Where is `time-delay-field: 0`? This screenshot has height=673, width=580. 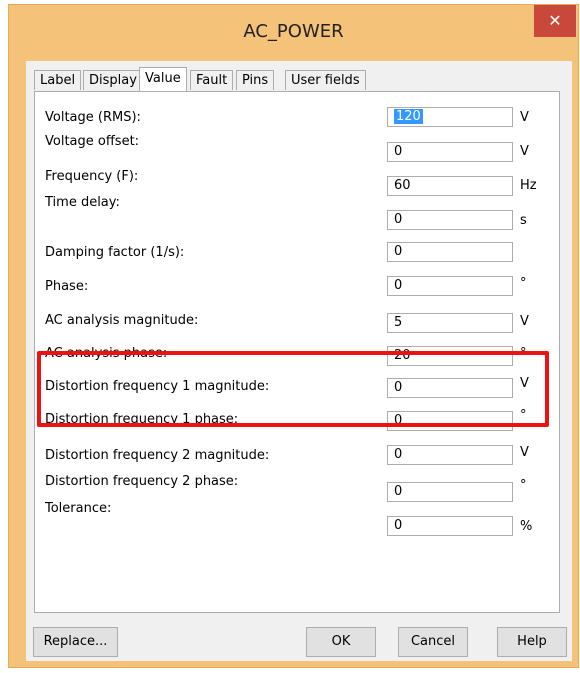 time-delay-field: 0 is located at coordinates (450, 220).